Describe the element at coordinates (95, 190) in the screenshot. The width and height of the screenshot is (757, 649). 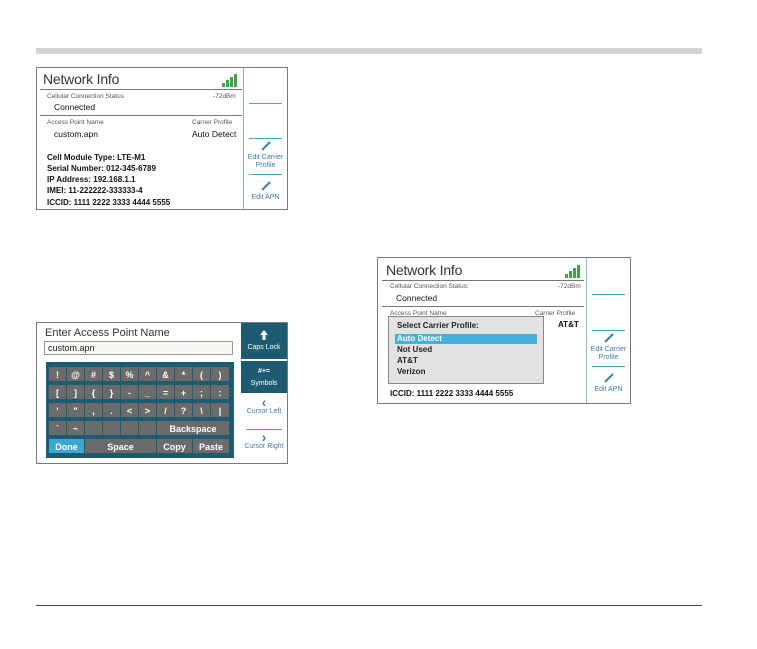
I see `info-imei: IMEI: 11-222222-333333-4` at that location.